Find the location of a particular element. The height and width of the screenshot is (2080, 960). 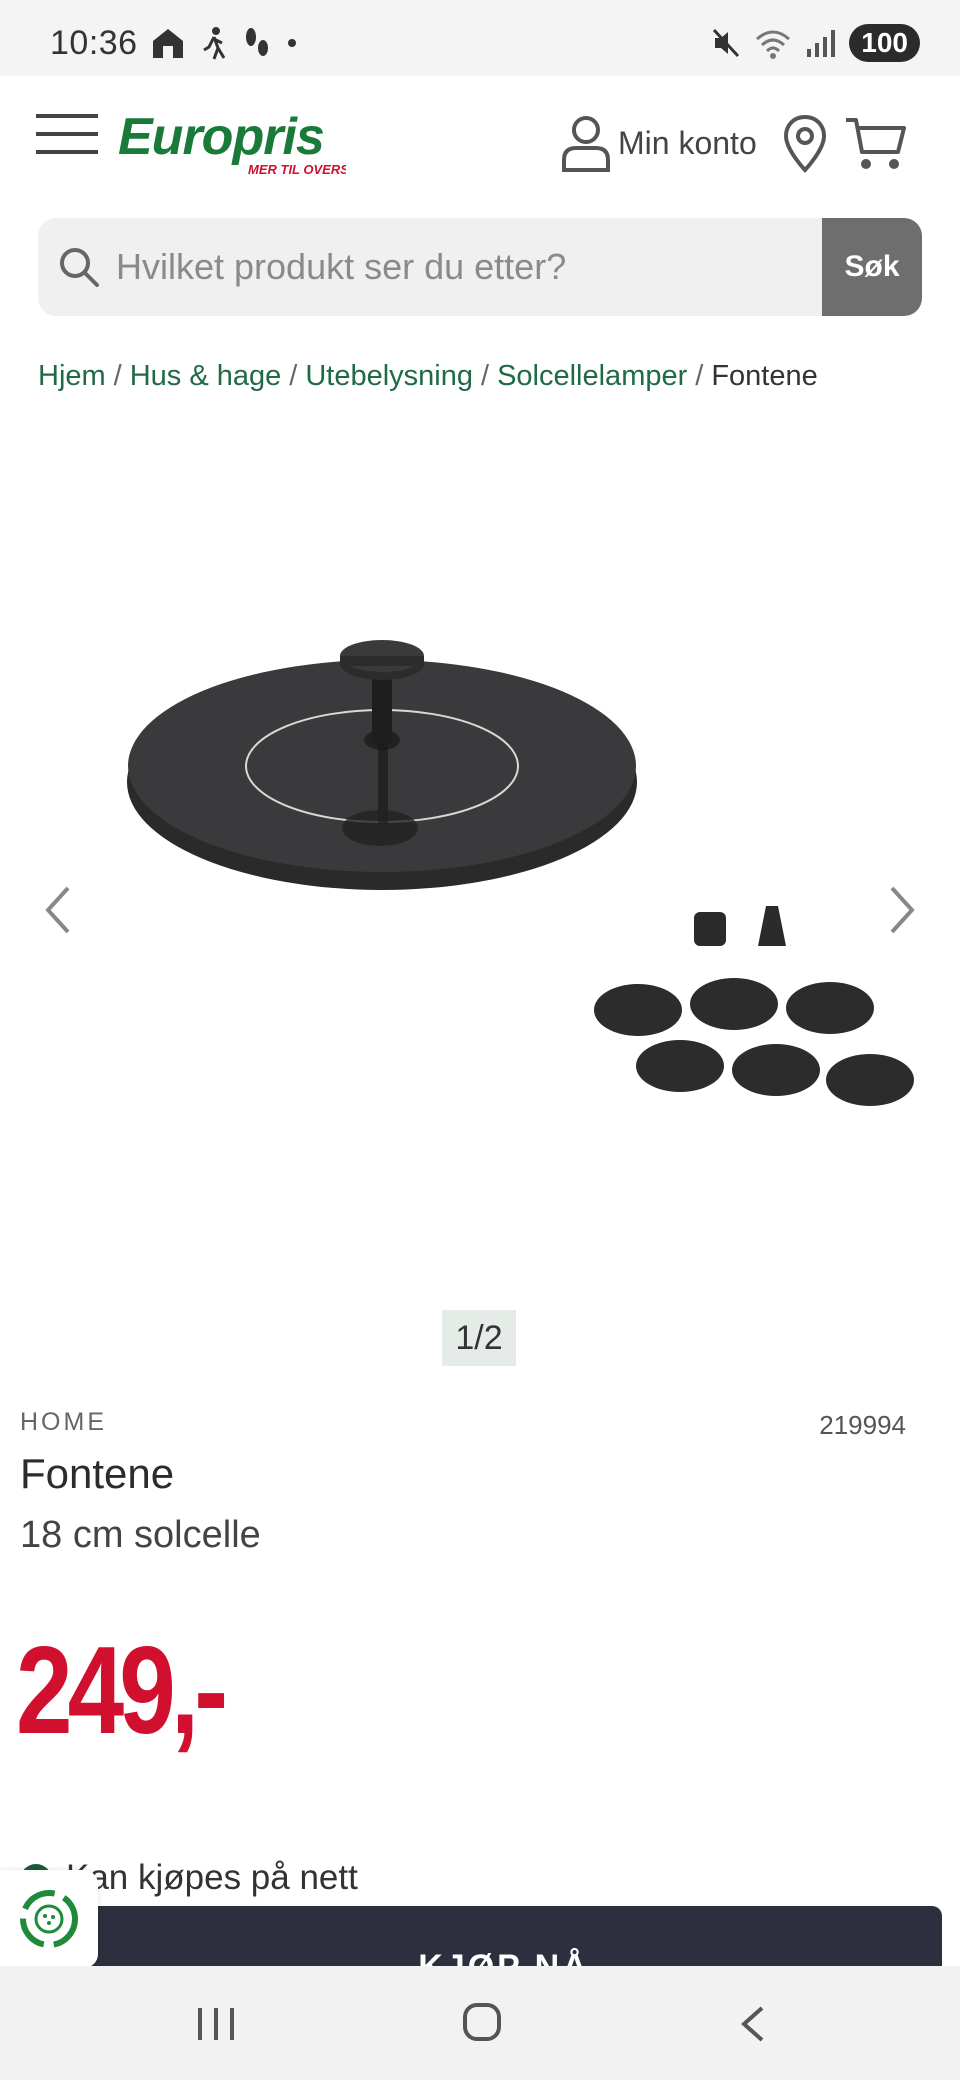

account-label: Min konto is located at coordinates (687, 142).